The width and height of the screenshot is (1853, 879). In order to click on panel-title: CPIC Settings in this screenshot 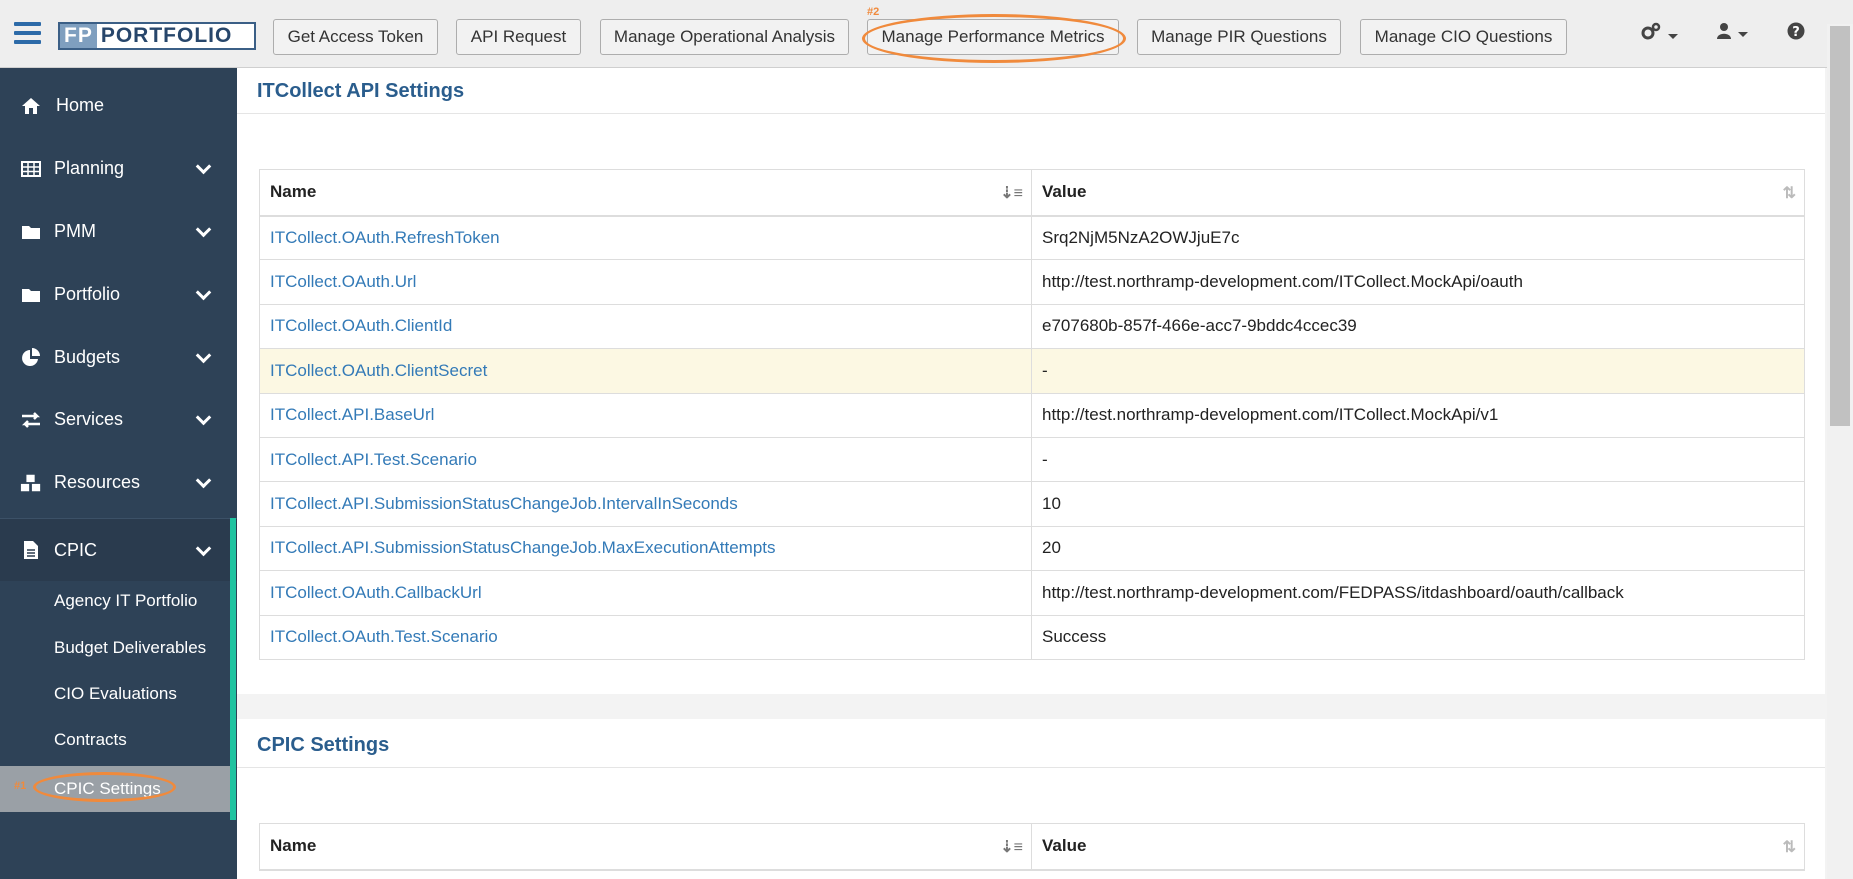, I will do `click(323, 745)`.